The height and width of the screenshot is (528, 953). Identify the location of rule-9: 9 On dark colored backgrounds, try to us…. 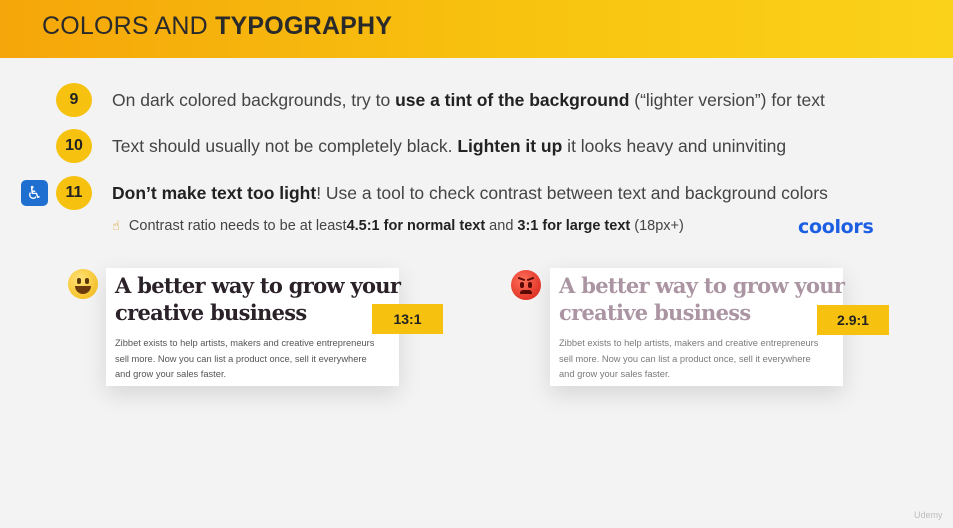
(440, 100).